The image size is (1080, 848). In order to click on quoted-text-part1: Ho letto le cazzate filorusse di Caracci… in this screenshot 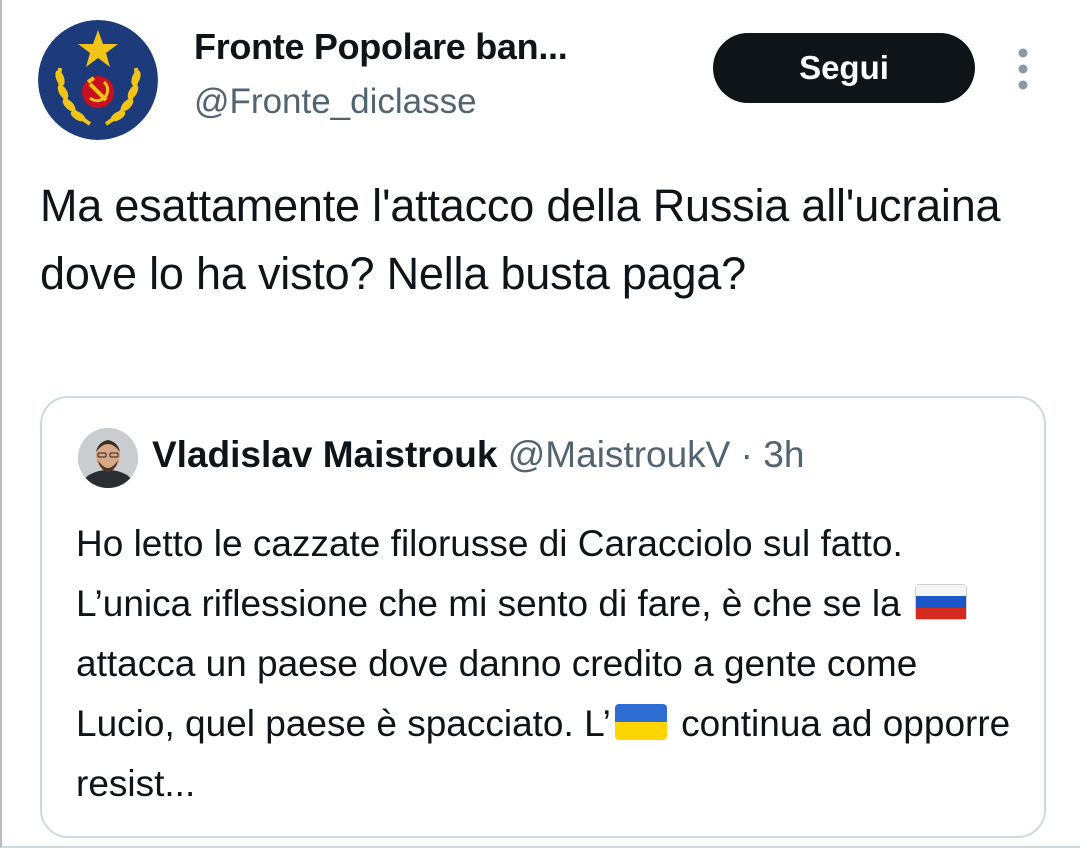, I will do `click(489, 573)`.